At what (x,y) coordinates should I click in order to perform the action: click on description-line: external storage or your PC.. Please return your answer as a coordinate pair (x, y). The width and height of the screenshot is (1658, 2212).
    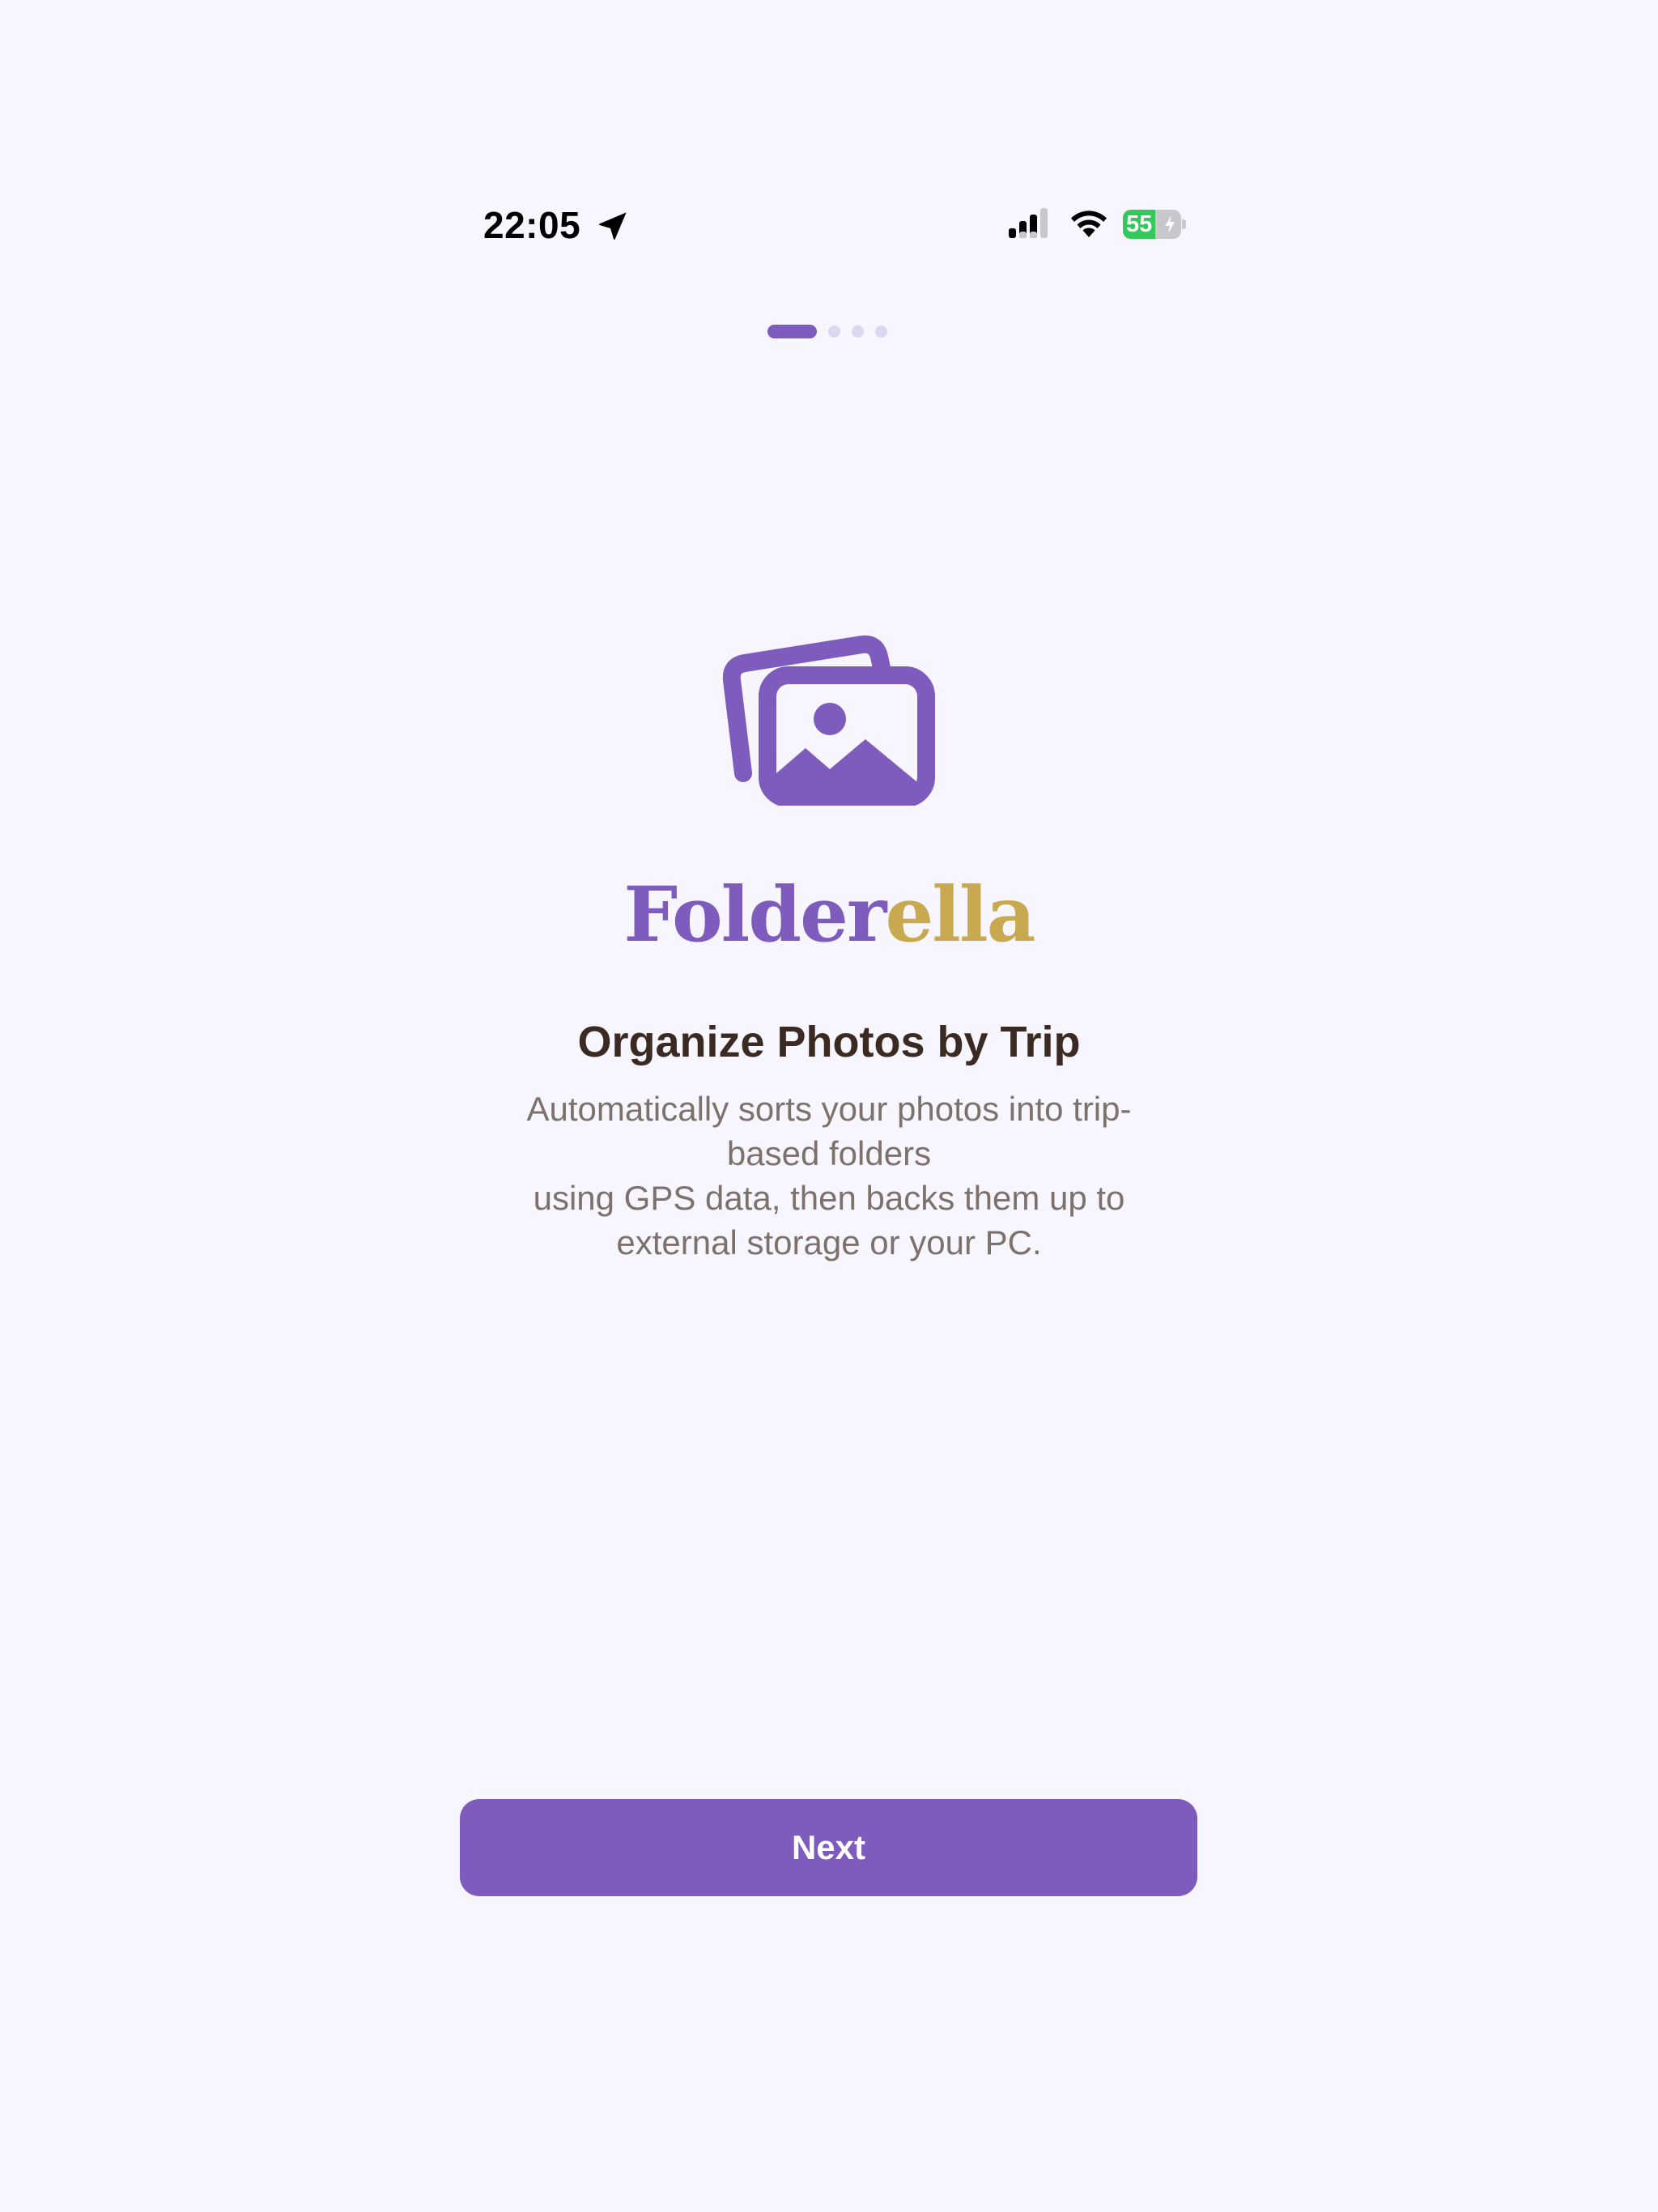
    Looking at the image, I should click on (829, 1242).